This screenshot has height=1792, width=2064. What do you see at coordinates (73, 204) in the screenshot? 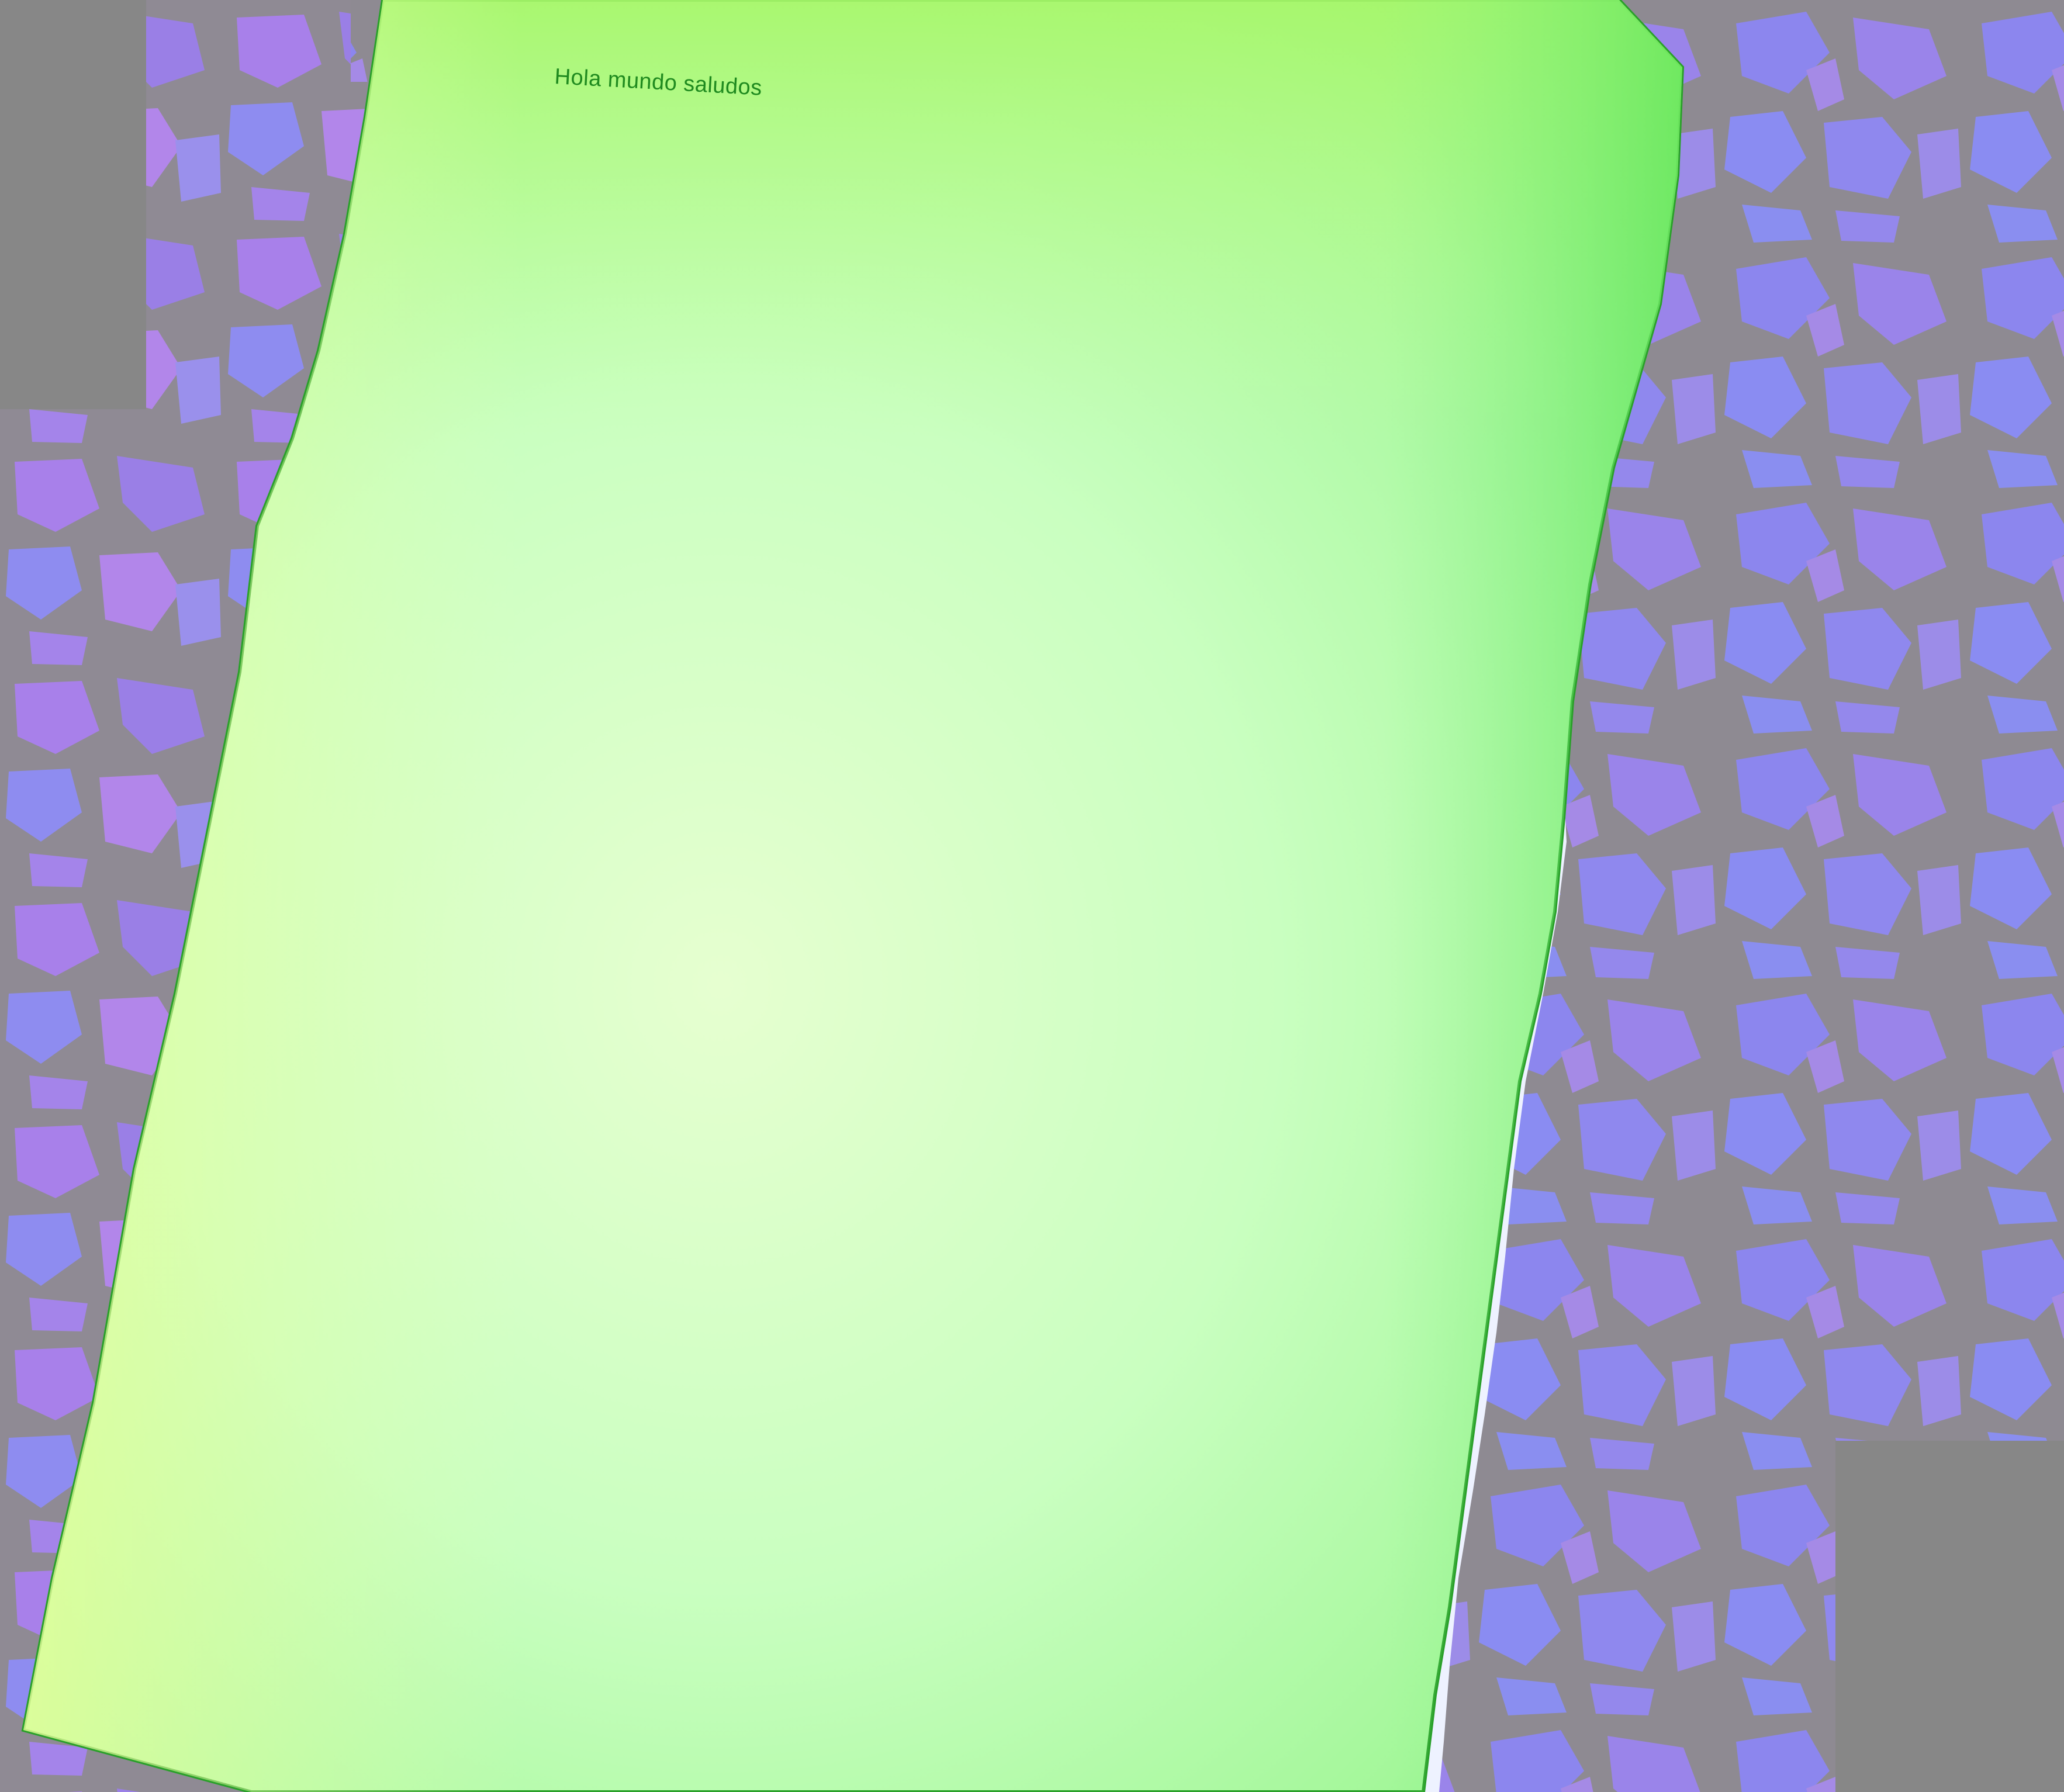
I see `mask-top-left` at bounding box center [73, 204].